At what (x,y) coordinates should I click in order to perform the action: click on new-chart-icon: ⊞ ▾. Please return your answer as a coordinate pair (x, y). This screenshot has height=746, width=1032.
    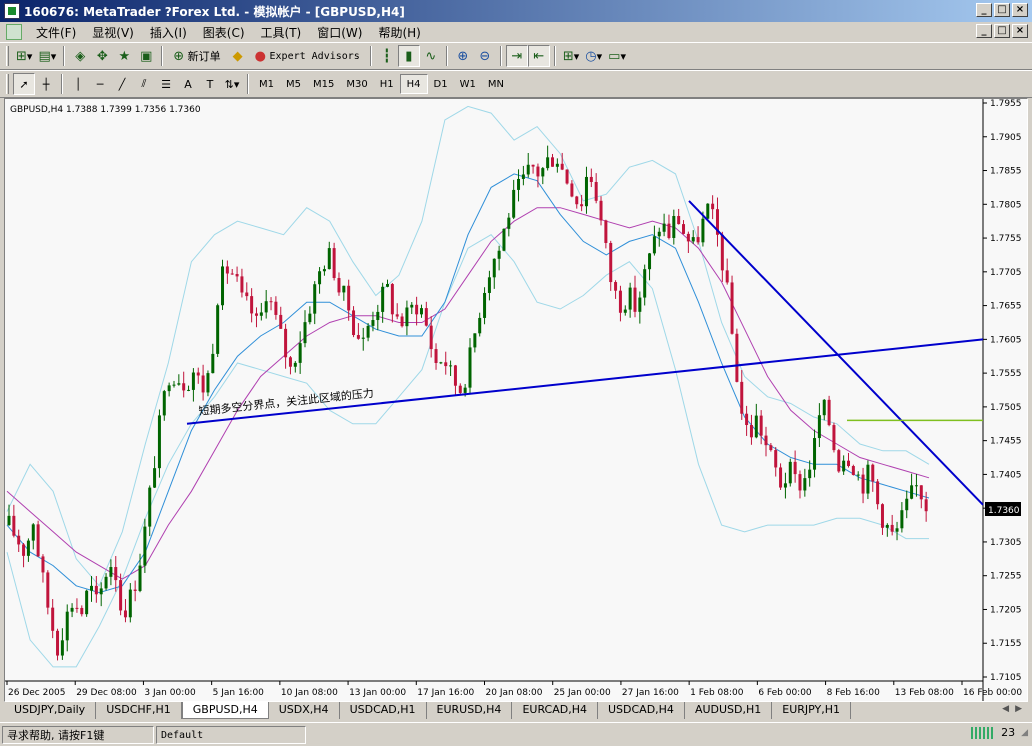
    Looking at the image, I should click on (24, 56).